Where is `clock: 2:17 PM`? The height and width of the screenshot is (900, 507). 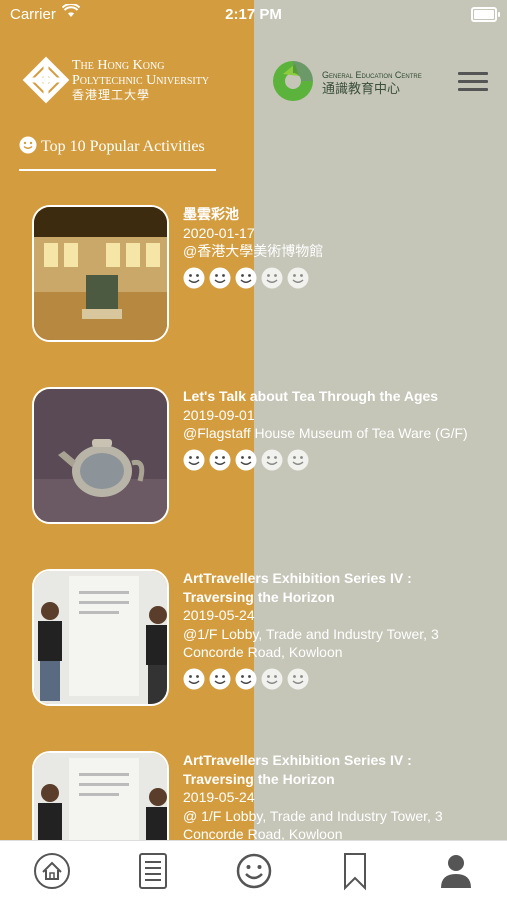
clock: 2:17 PM is located at coordinates (253, 14).